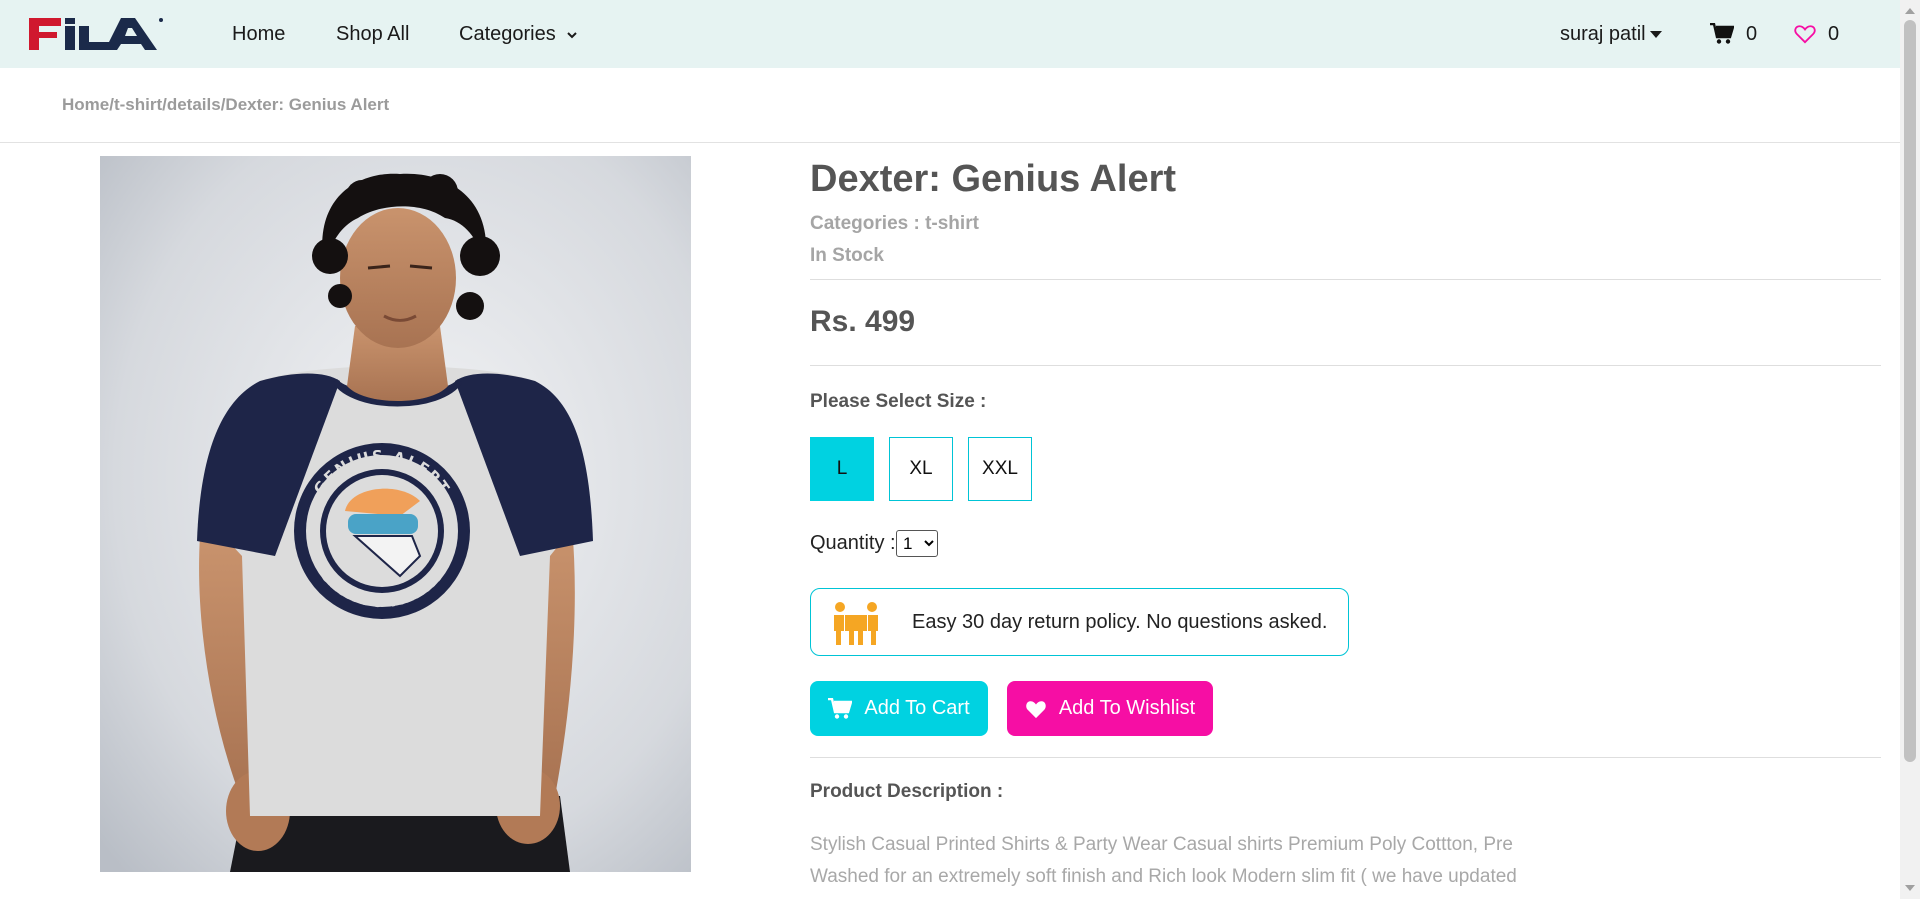 This screenshot has width=1920, height=899. I want to click on user-menu: suraj patil, so click(1611, 34).